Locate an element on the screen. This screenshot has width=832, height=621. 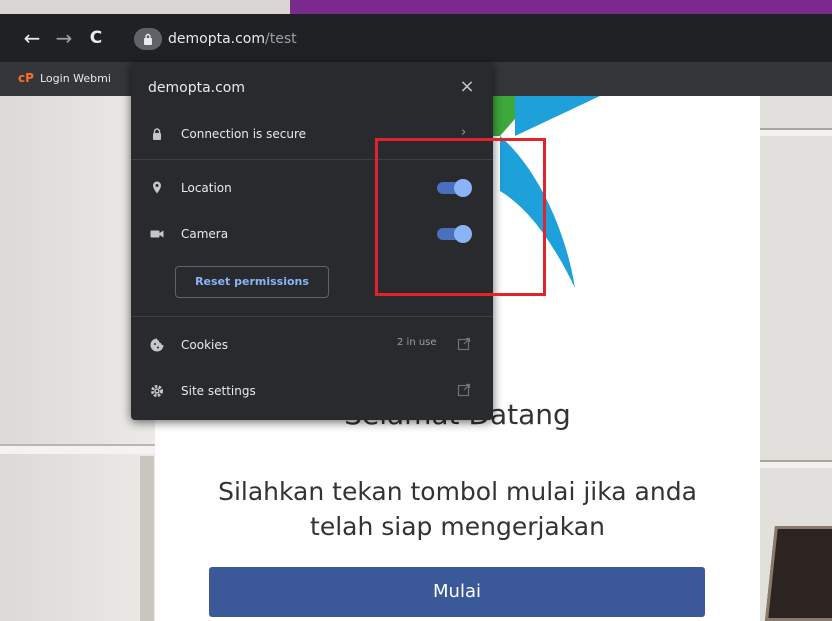
cpanel-icon: cP is located at coordinates (26, 78).